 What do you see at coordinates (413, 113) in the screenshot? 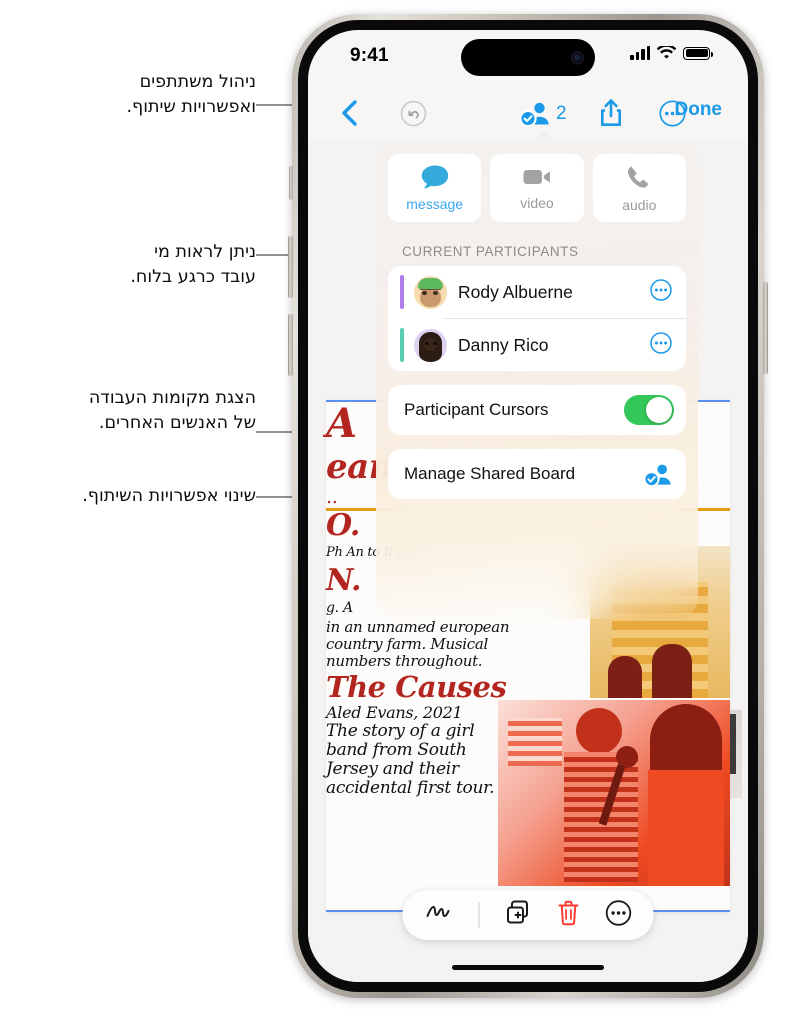
I see `undo-button` at bounding box center [413, 113].